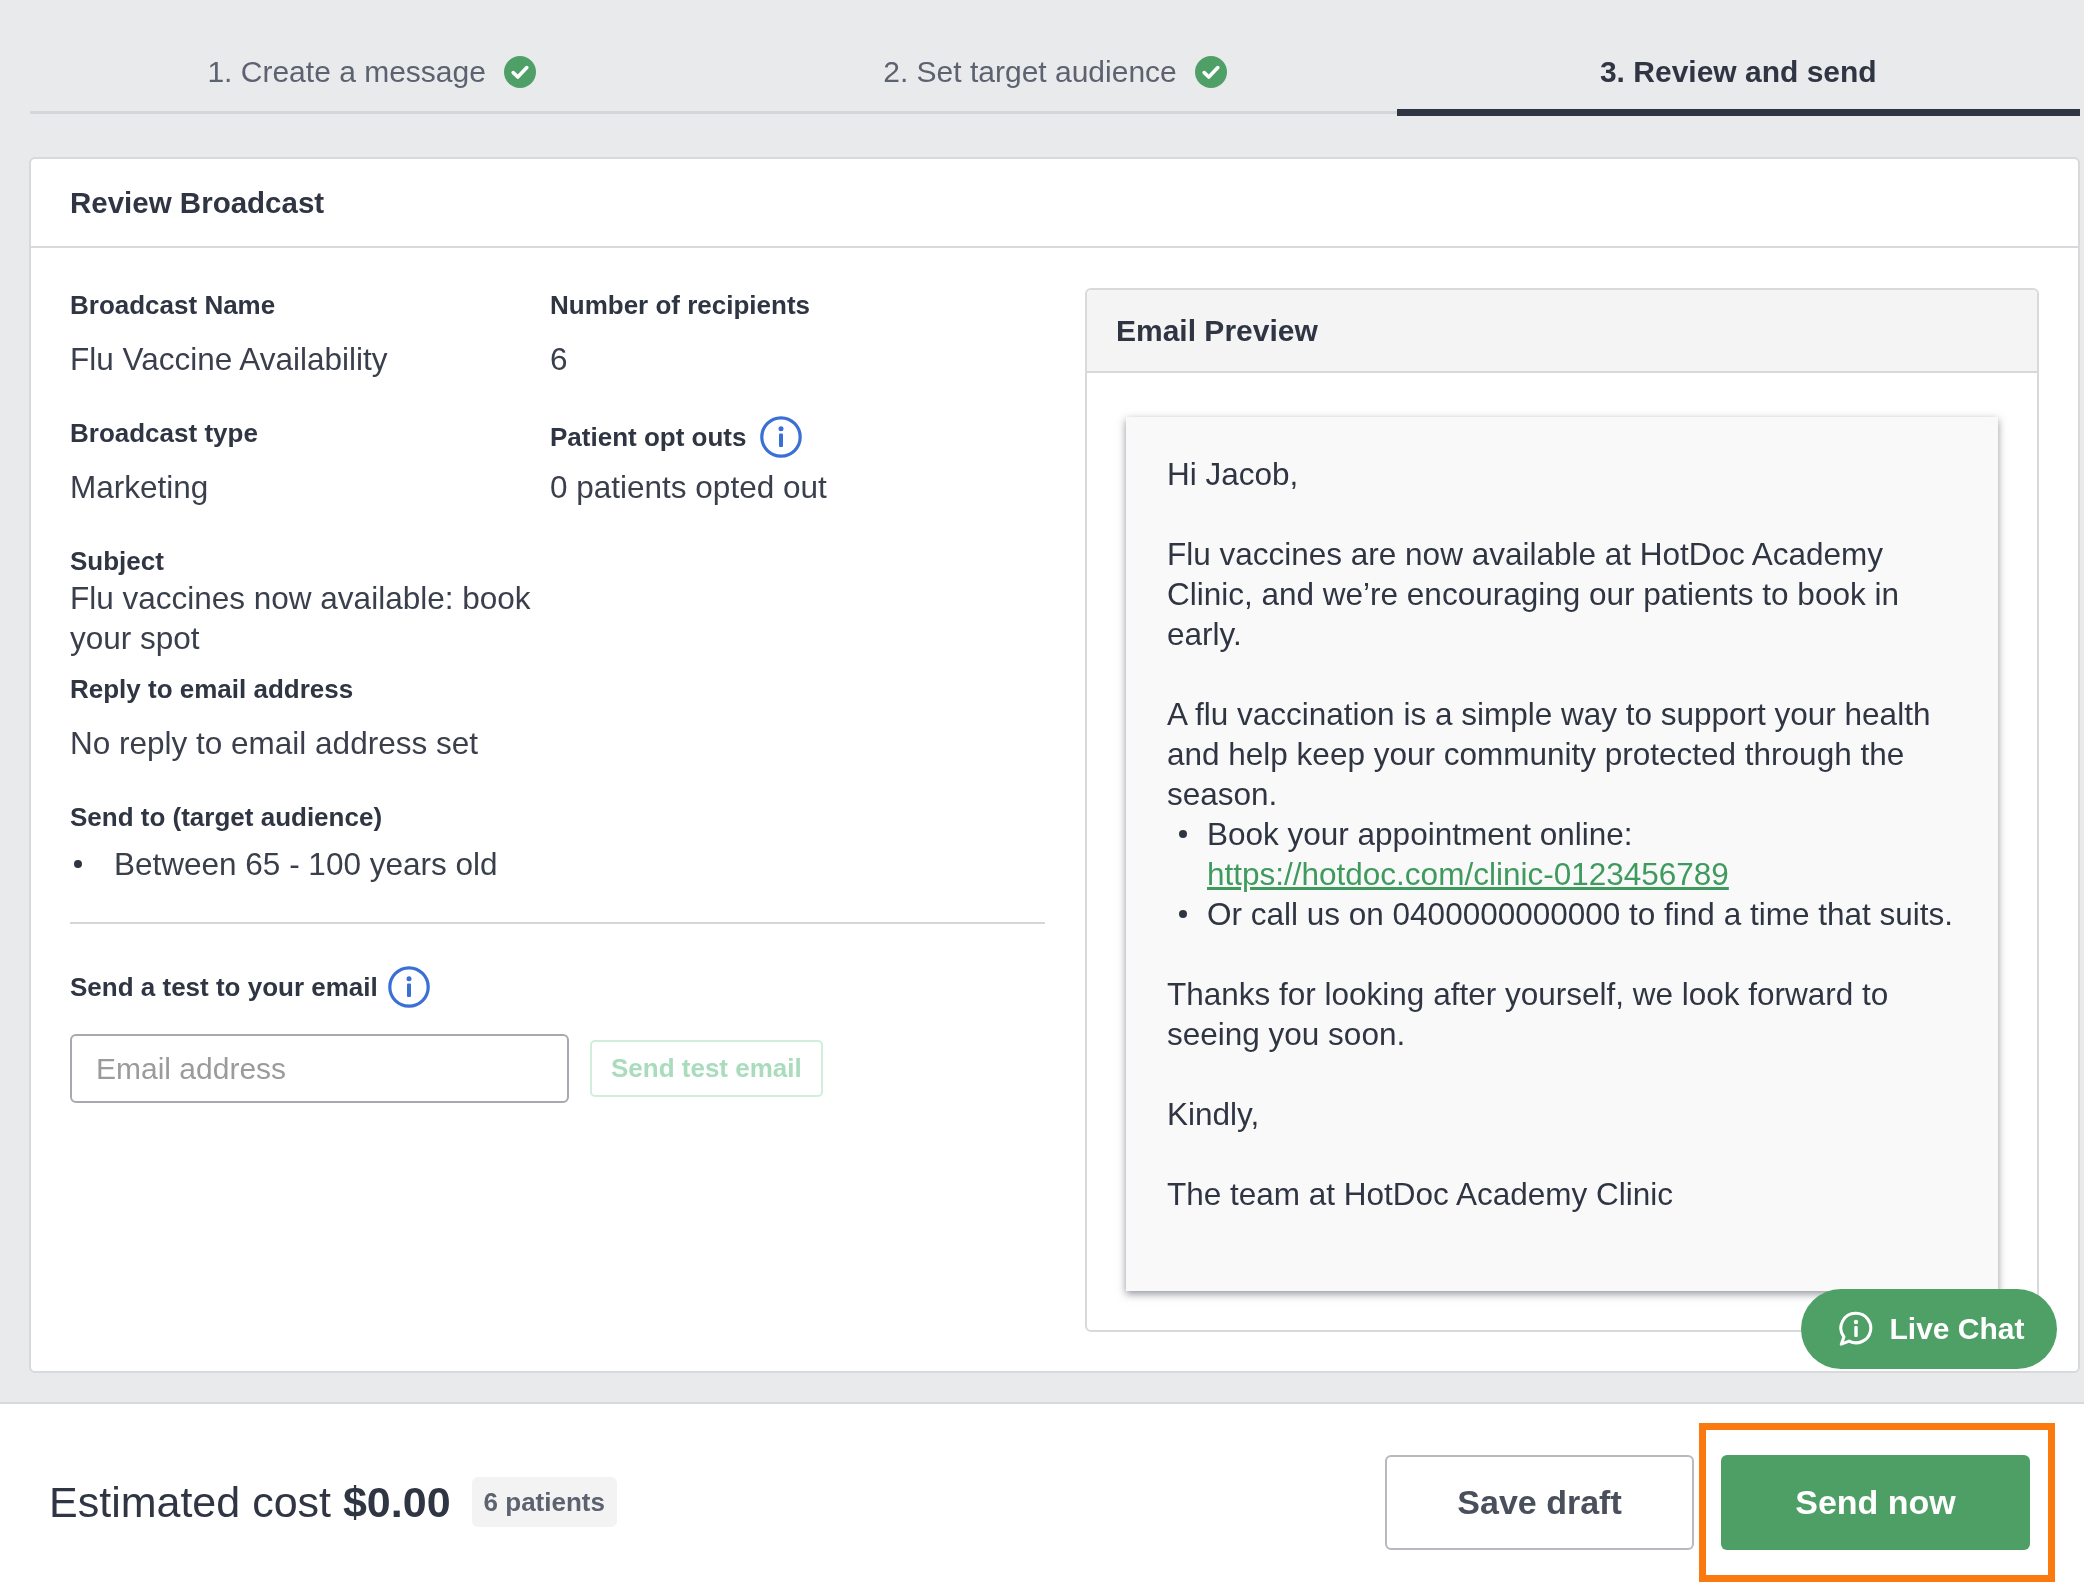 This screenshot has height=1590, width=2084. What do you see at coordinates (372, 58) in the screenshot?
I see `step-tab: 1. Create a message` at bounding box center [372, 58].